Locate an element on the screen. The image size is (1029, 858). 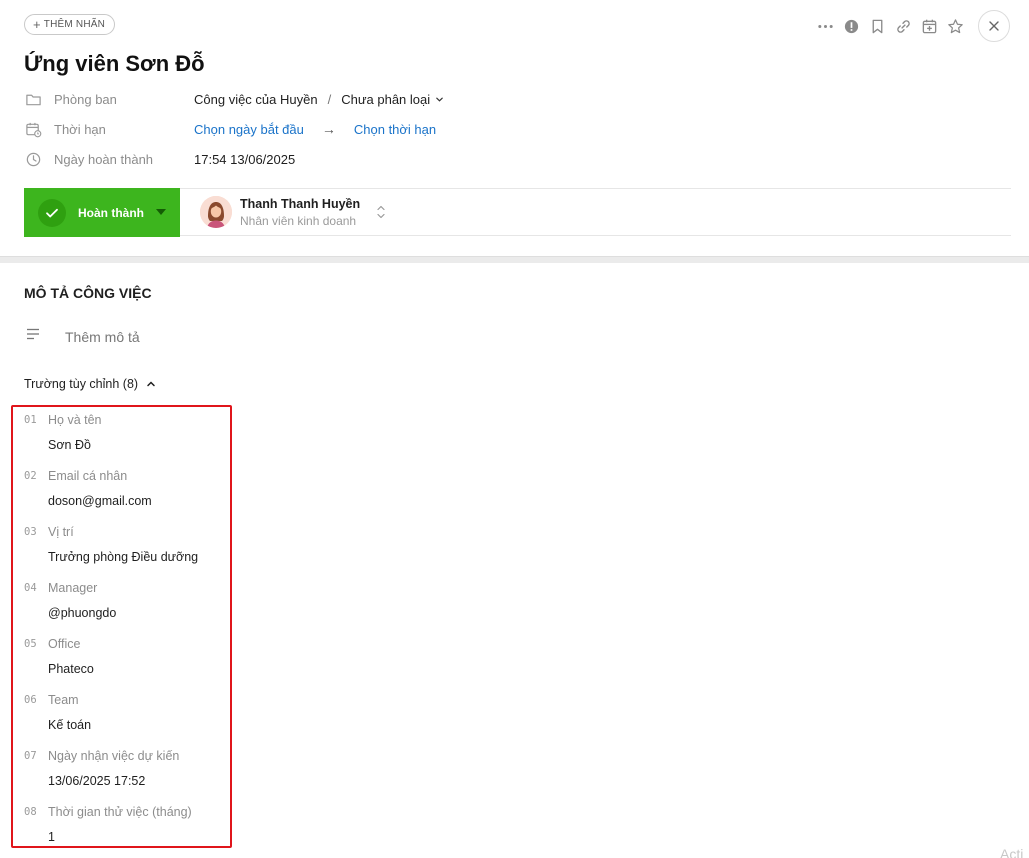
folder-icon is located at coordinates (33, 99).